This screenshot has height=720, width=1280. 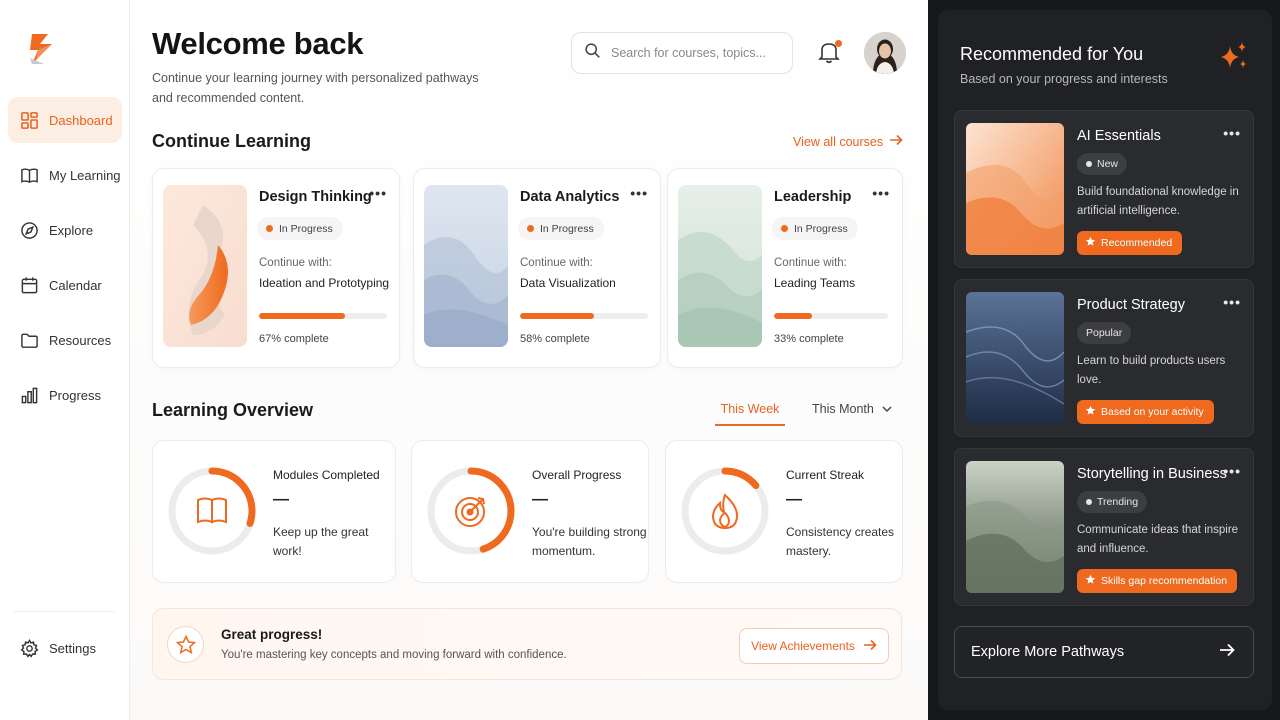 What do you see at coordinates (838, 141) in the screenshot?
I see `view-all-courses-label: View all courses` at bounding box center [838, 141].